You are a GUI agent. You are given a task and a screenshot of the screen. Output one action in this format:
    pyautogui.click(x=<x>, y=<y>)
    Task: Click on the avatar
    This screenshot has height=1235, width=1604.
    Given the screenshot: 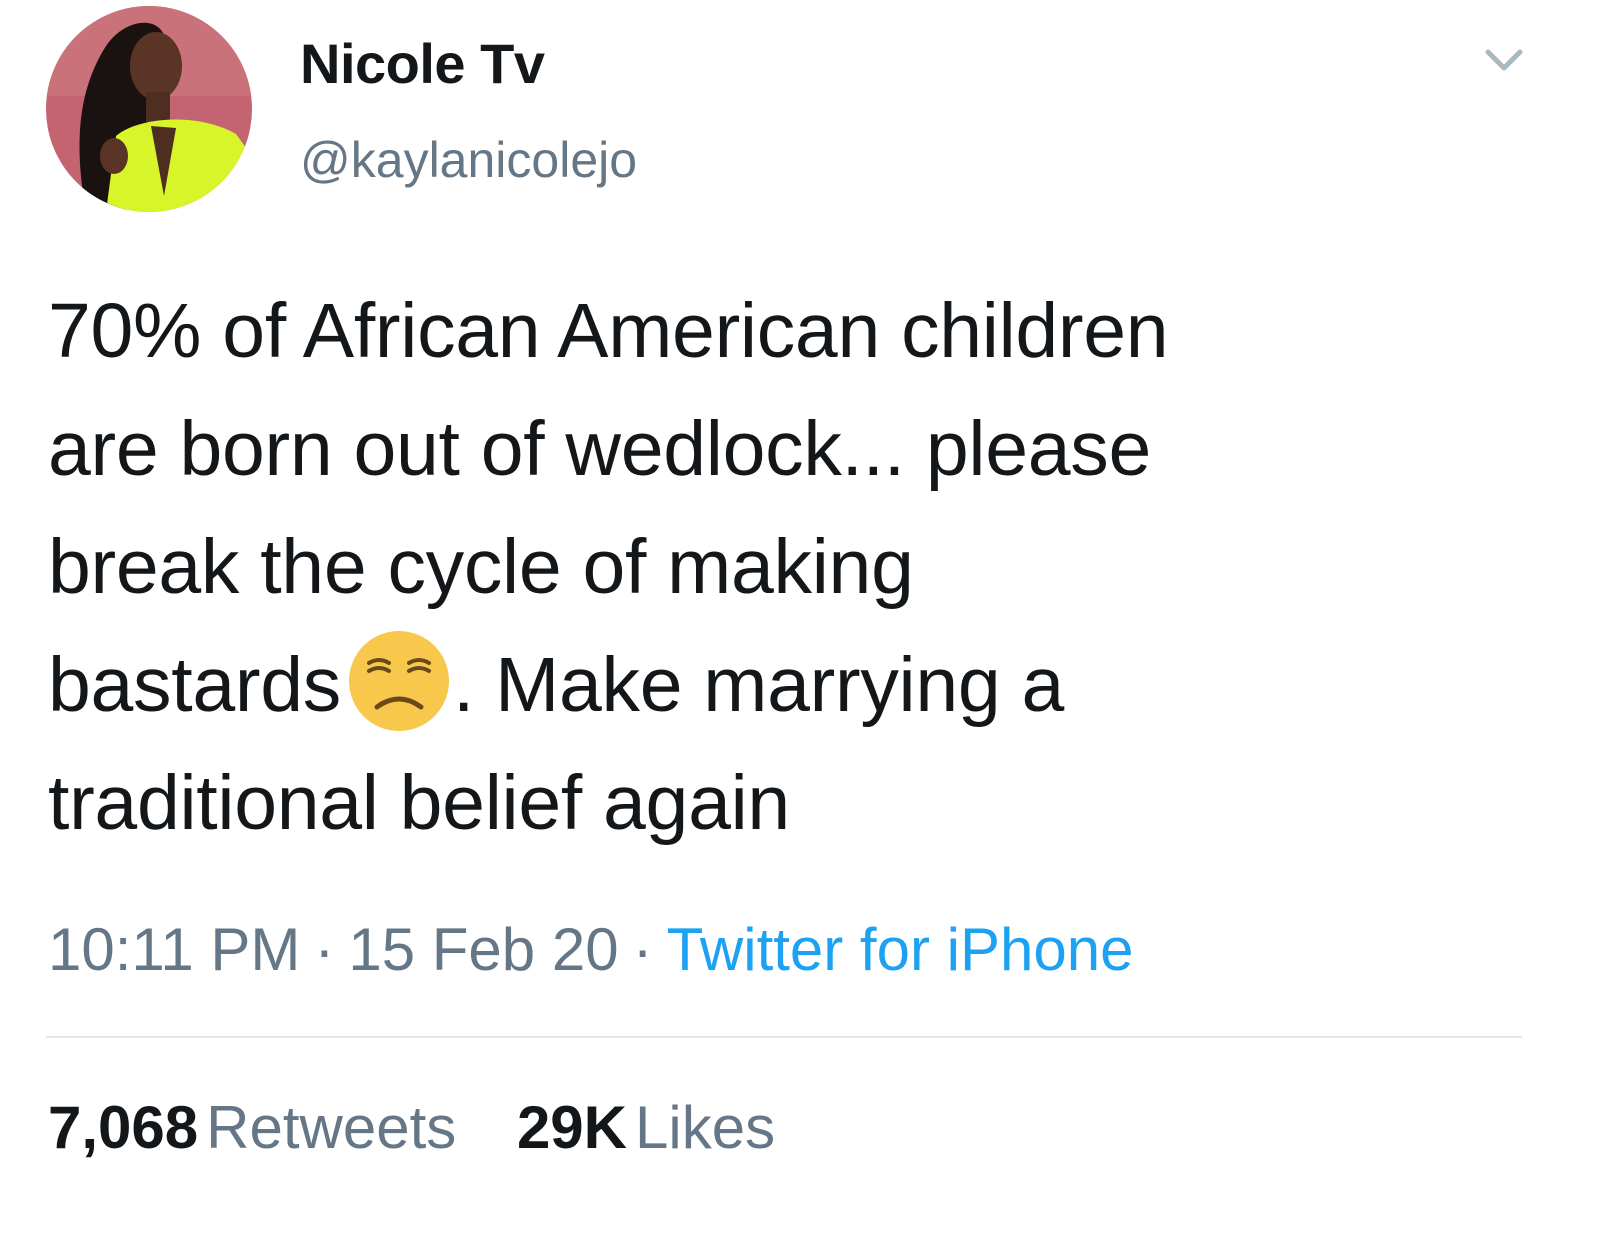 What is the action you would take?
    pyautogui.click(x=149, y=109)
    